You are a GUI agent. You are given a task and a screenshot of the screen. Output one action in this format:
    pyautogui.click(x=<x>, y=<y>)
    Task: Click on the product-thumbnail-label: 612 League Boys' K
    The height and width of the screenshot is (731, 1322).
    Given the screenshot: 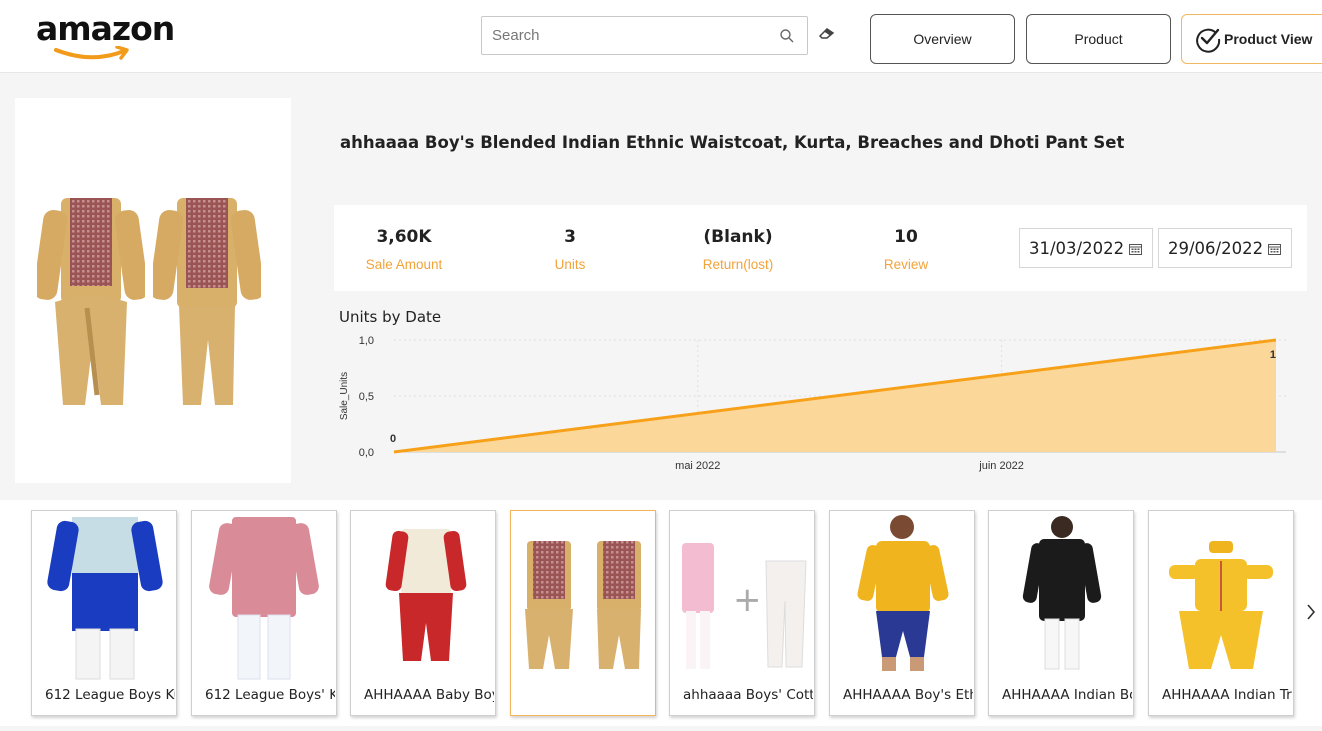 What is the action you would take?
    pyautogui.click(x=270, y=695)
    